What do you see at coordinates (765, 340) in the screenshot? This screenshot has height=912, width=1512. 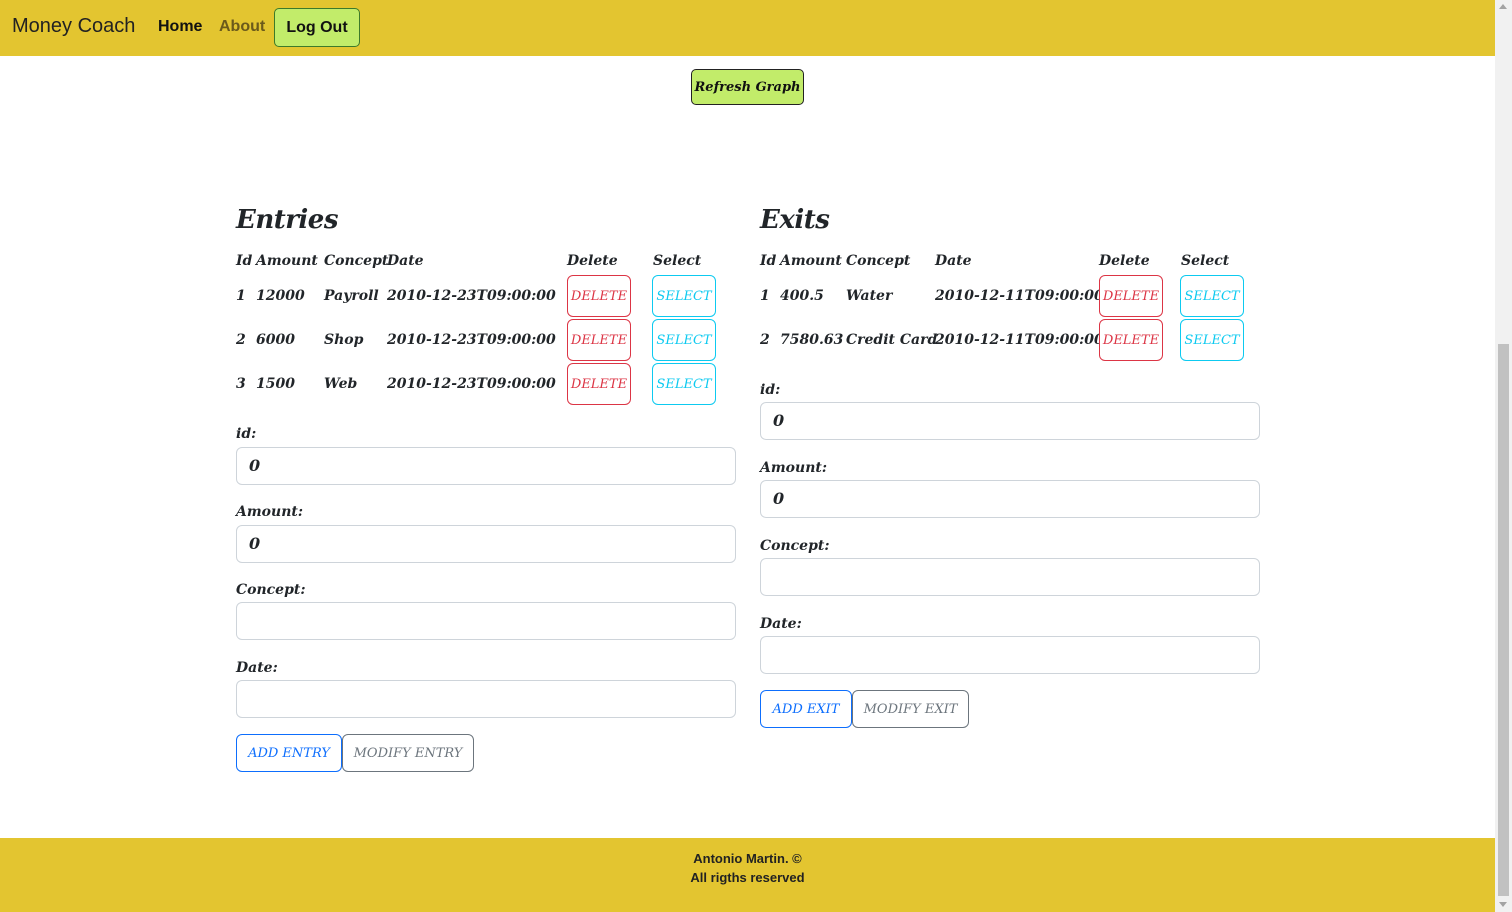 I see `exits-cell-id: 2` at bounding box center [765, 340].